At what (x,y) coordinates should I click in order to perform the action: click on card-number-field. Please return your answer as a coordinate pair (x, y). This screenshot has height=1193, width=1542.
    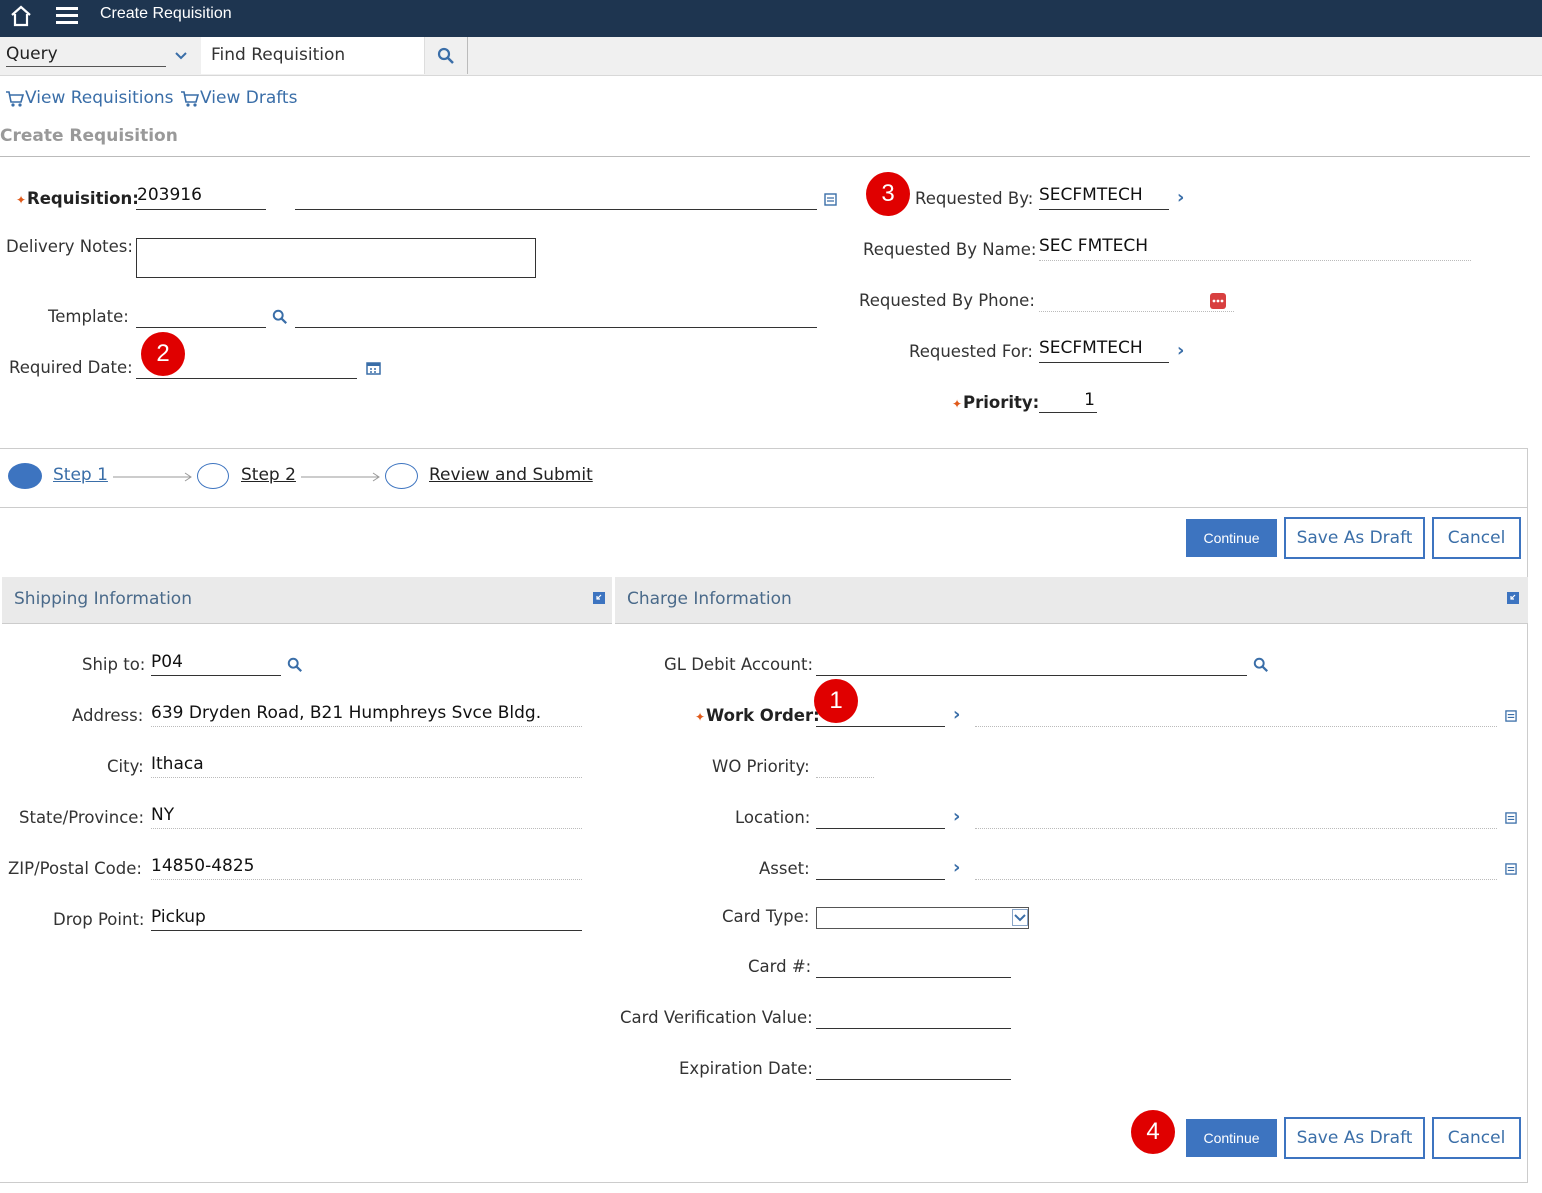
    Looking at the image, I should click on (913, 966).